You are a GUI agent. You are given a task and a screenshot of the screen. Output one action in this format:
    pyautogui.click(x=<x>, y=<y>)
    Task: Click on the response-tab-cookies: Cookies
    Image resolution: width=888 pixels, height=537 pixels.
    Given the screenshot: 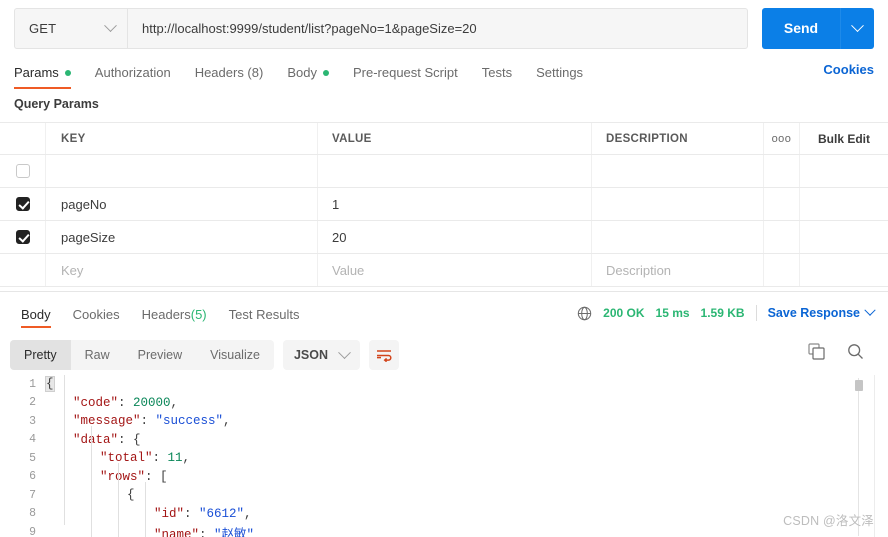 What is the action you would take?
    pyautogui.click(x=96, y=314)
    